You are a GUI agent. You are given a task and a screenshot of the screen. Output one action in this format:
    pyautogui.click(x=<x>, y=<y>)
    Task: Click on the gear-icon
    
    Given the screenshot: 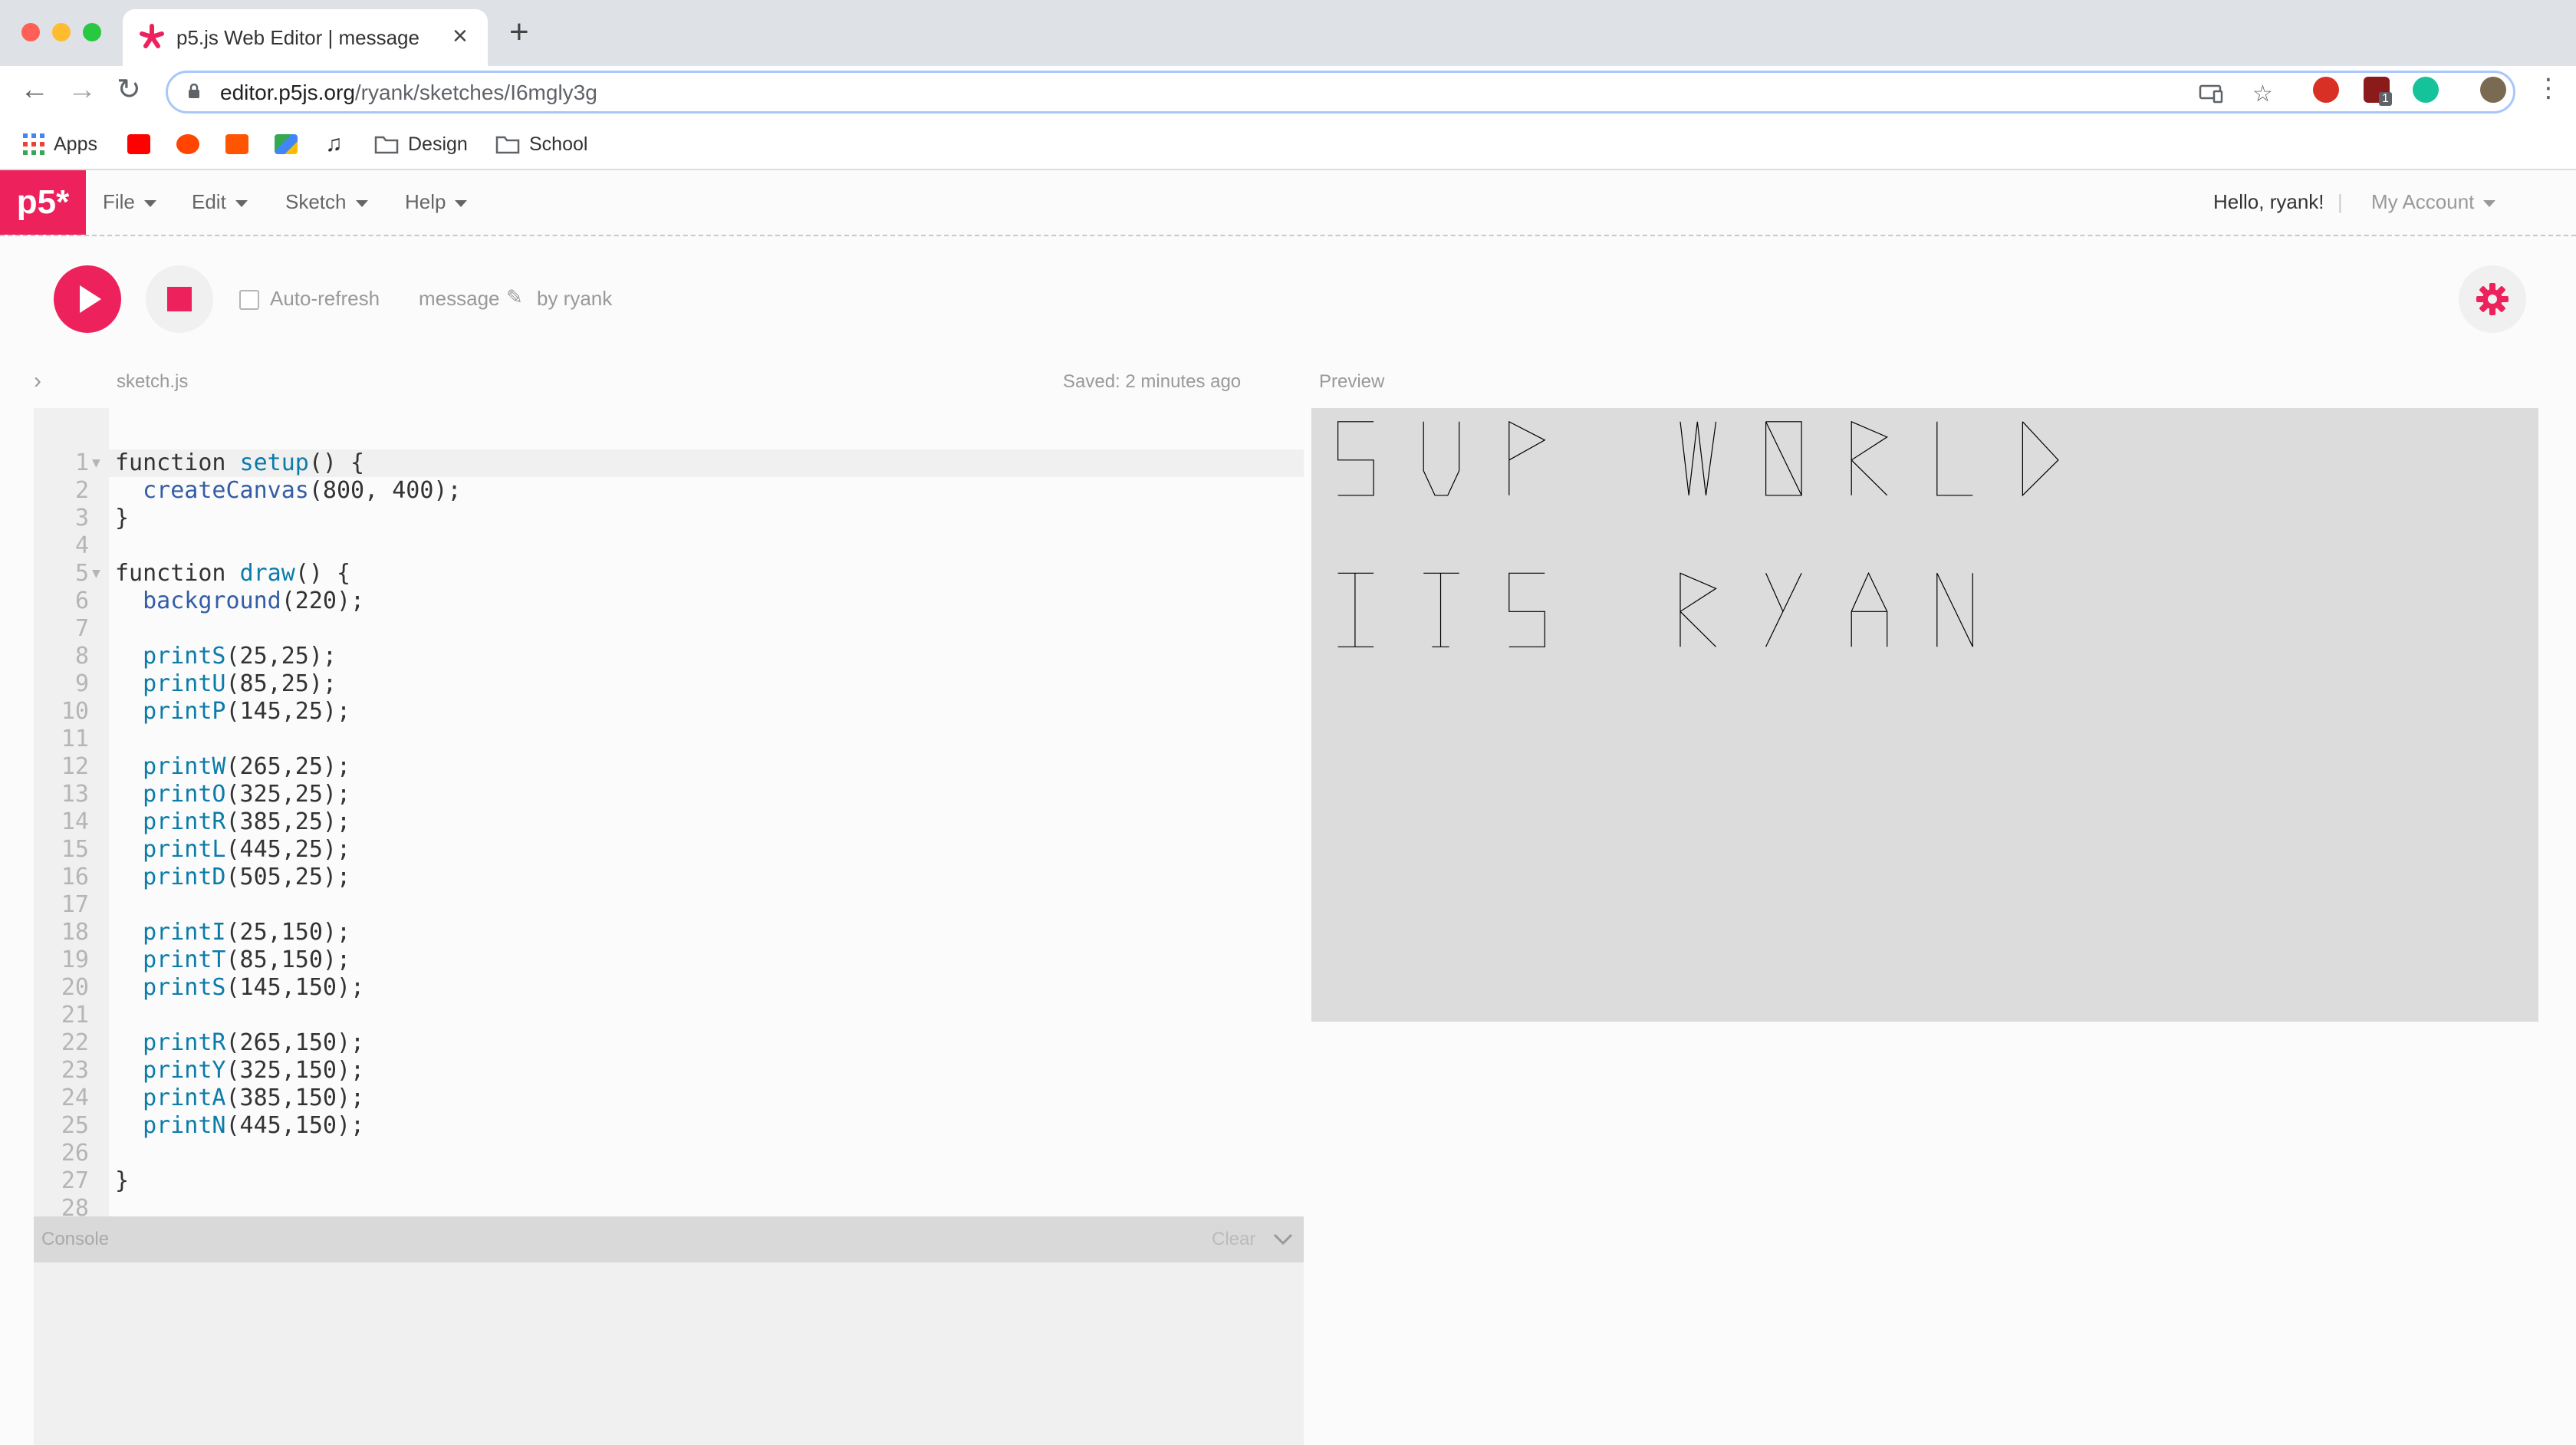 What is the action you would take?
    pyautogui.click(x=2492, y=299)
    